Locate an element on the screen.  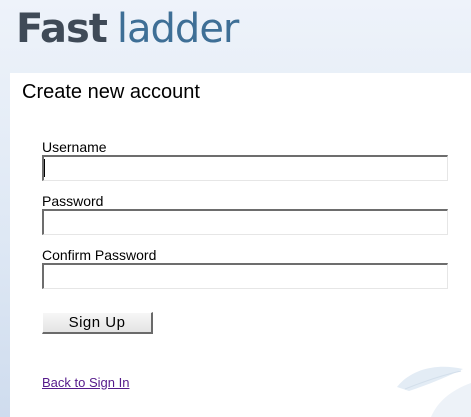
back-to-sign-in-link: Back to Sign In is located at coordinates (85, 382).